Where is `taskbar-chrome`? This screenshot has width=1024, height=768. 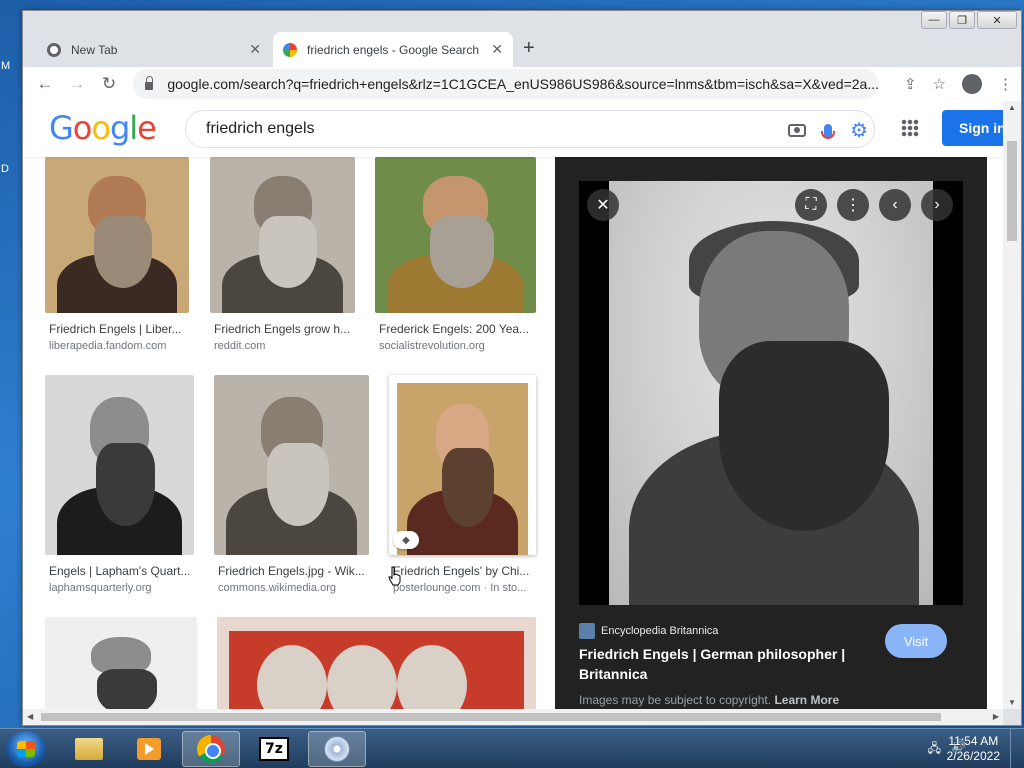
taskbar-chrome is located at coordinates (211, 749).